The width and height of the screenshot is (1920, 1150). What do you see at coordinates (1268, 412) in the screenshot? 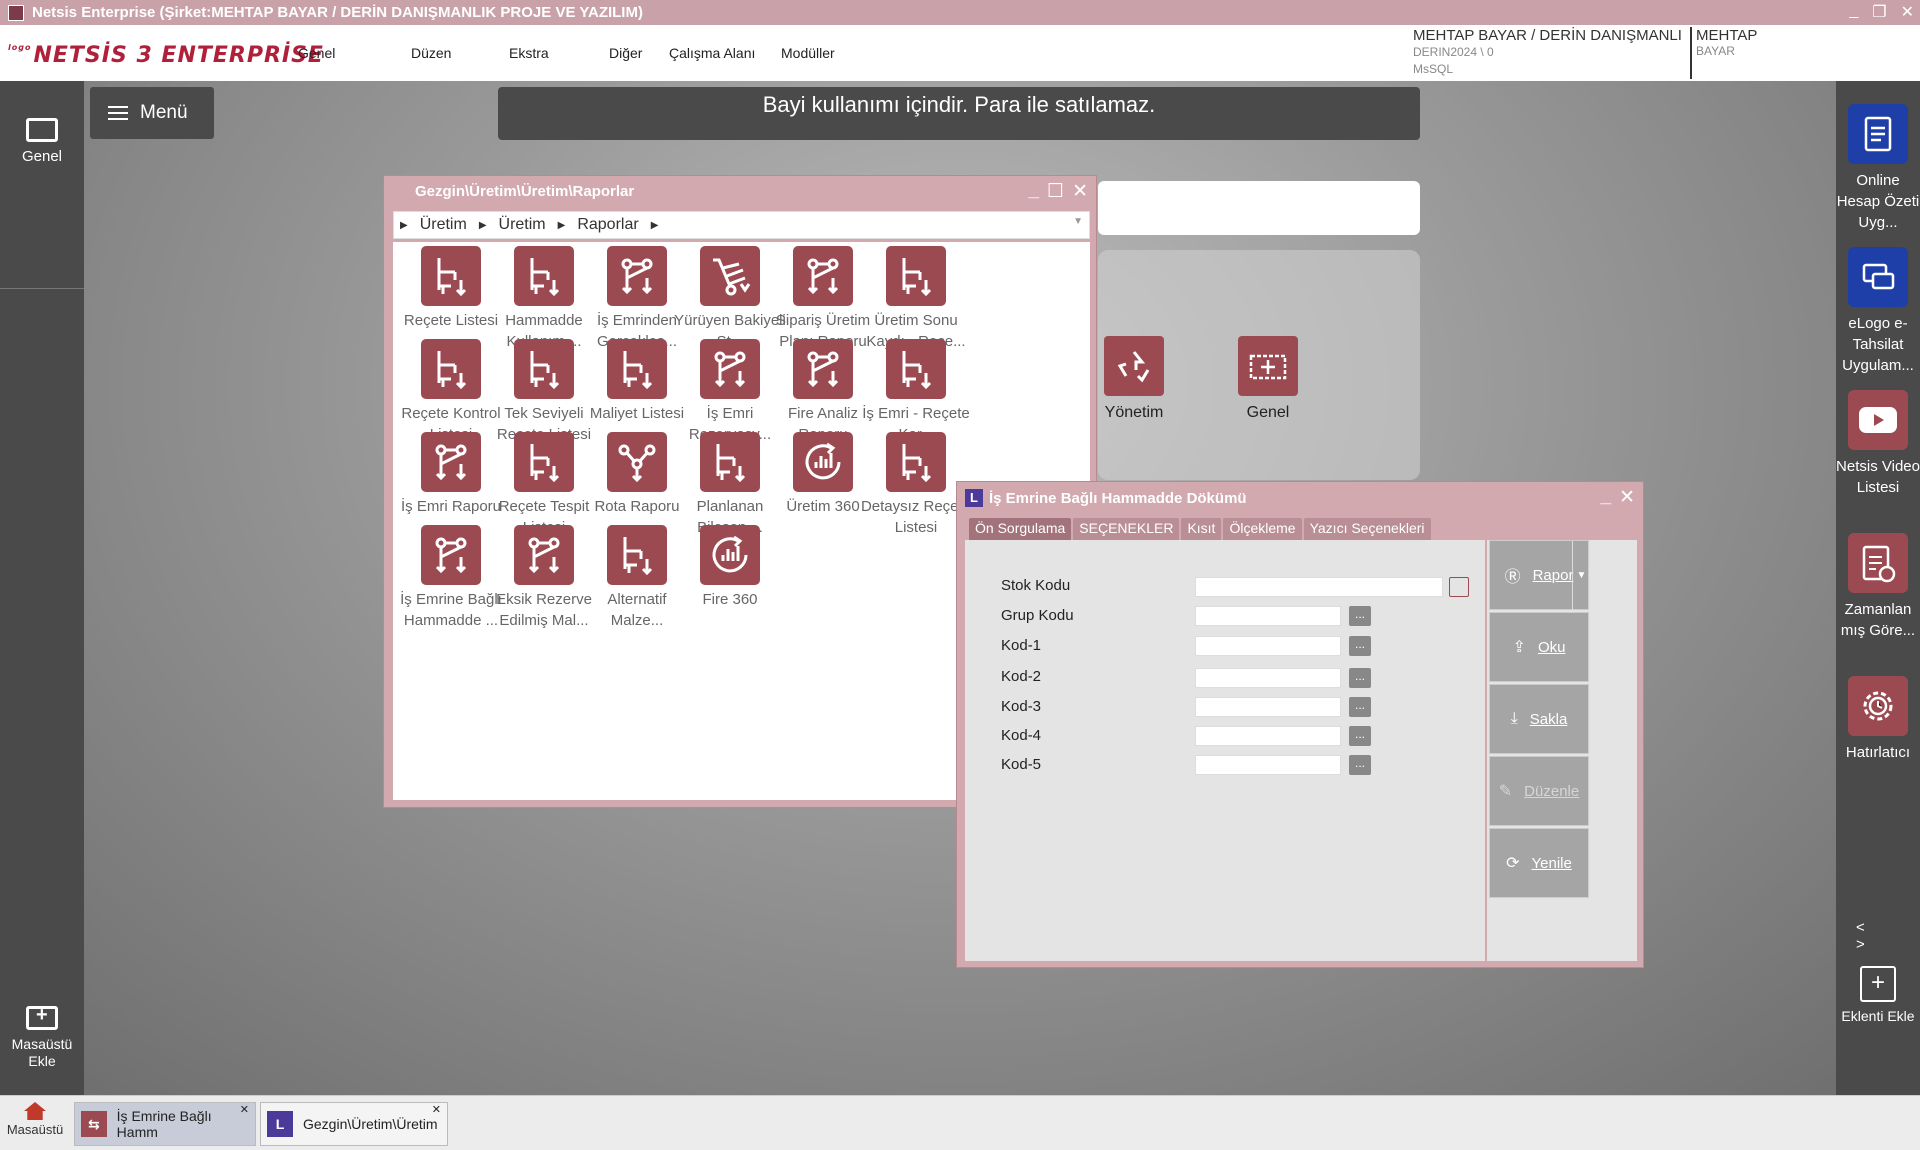
I see `desktop-icon-genel-label: Genel` at bounding box center [1268, 412].